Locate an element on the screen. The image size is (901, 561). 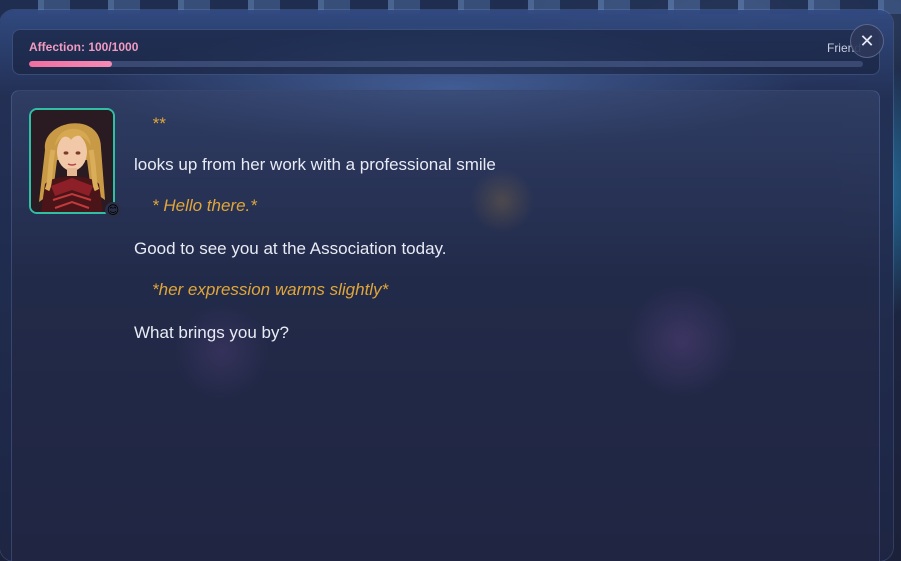
message-line-action: *her expression warms slightly* is located at coordinates (270, 289).